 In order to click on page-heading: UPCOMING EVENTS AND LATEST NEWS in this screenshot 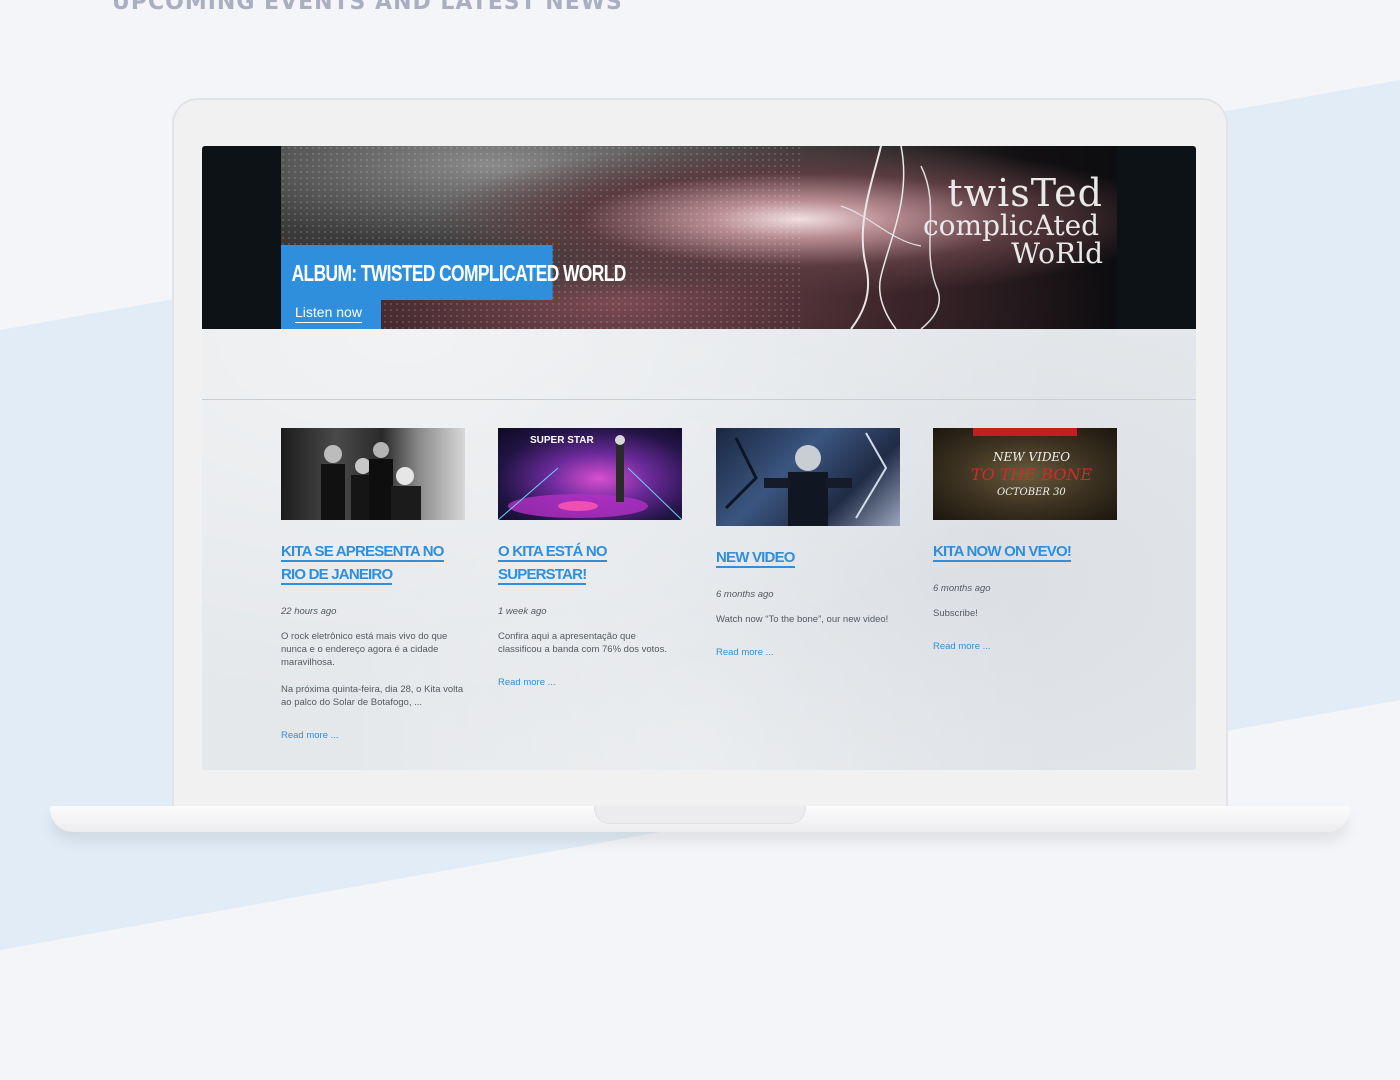, I will do `click(367, 7)`.